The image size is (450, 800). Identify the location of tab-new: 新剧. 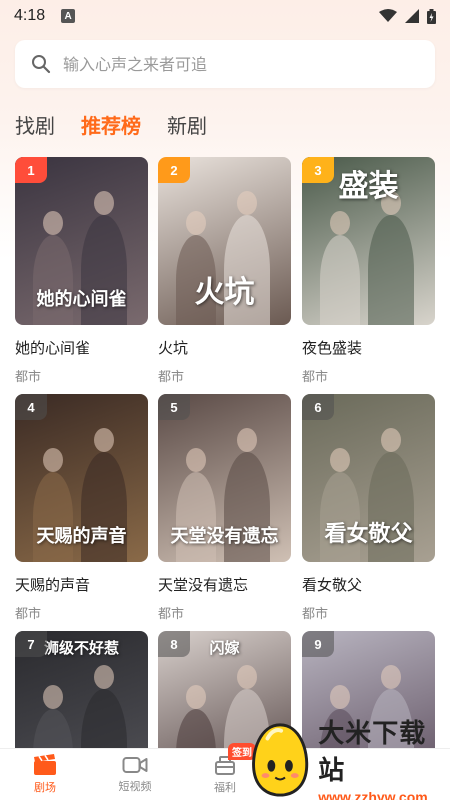
(187, 124).